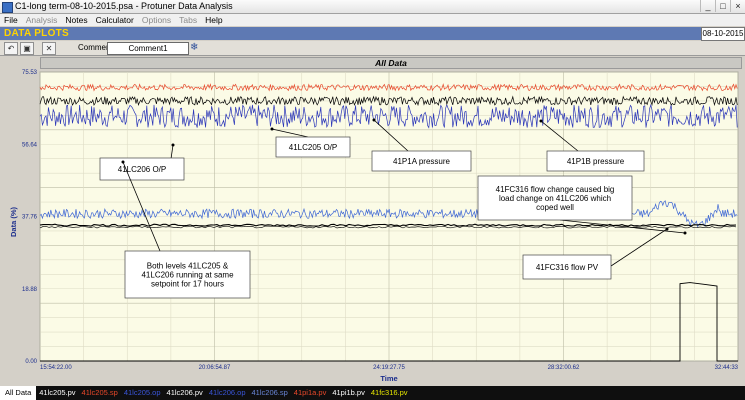 The image size is (745, 400). Describe the element at coordinates (596, 161) in the screenshot. I see `callout-text: 41P1B pressure` at that location.